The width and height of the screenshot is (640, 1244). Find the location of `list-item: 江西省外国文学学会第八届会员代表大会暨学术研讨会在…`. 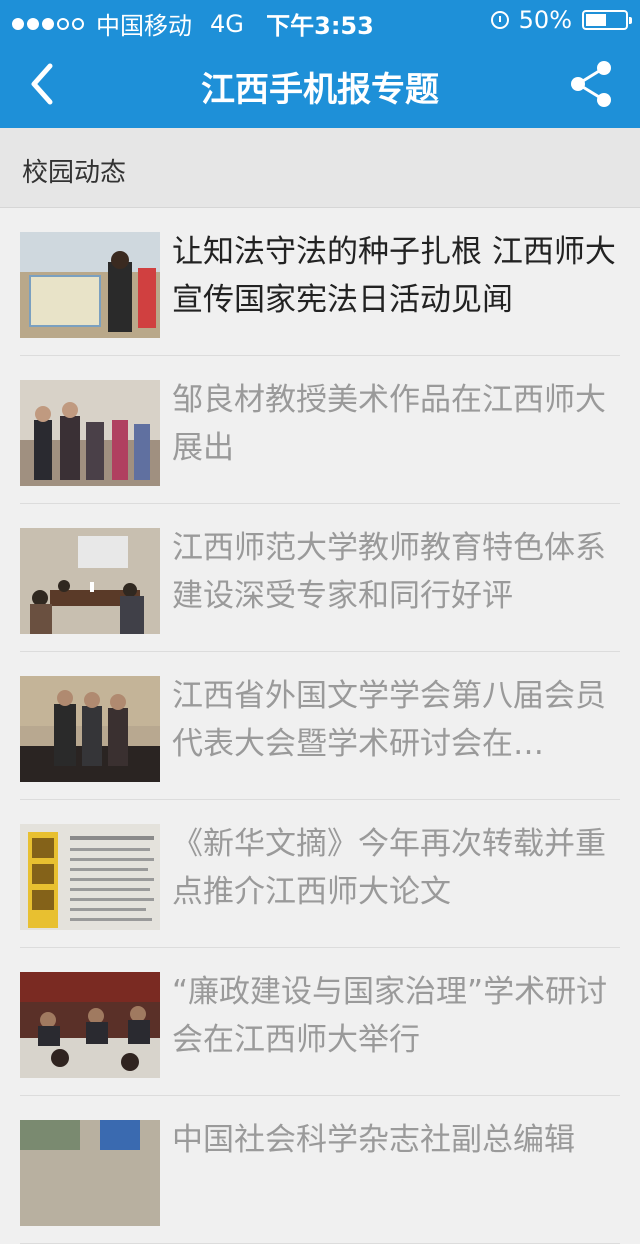

list-item: 江西省外国文学学会第八届会员代表大会暨学术研讨会在… is located at coordinates (320, 726).